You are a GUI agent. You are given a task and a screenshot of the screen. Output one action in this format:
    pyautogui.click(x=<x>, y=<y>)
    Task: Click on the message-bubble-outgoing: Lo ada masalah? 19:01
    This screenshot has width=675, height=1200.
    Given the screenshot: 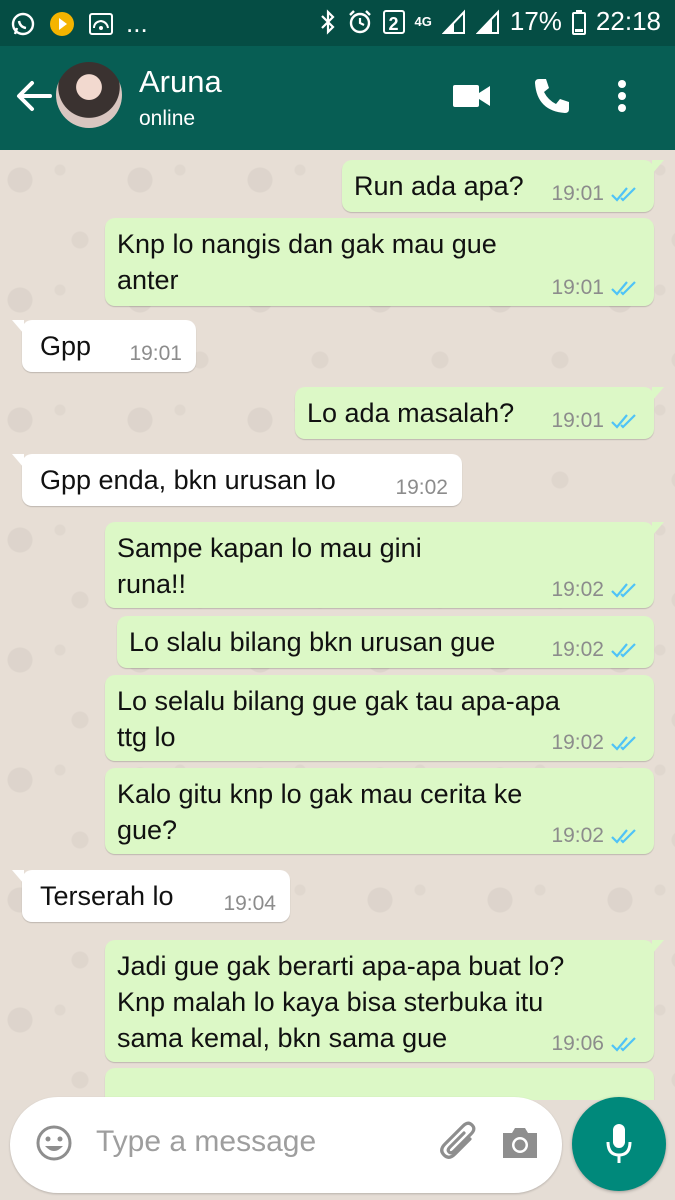 What is the action you would take?
    pyautogui.click(x=479, y=413)
    